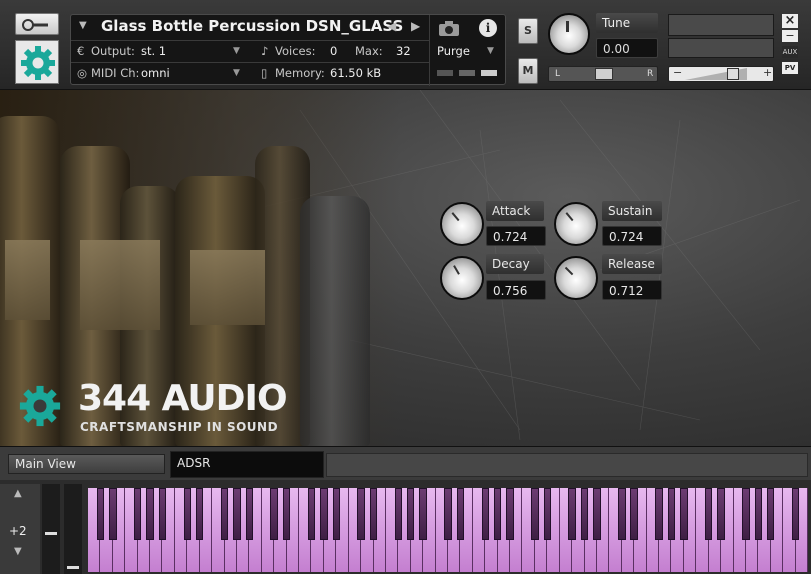 The width and height of the screenshot is (811, 574). What do you see at coordinates (153, 51) in the screenshot?
I see `output-value: st. 1` at bounding box center [153, 51].